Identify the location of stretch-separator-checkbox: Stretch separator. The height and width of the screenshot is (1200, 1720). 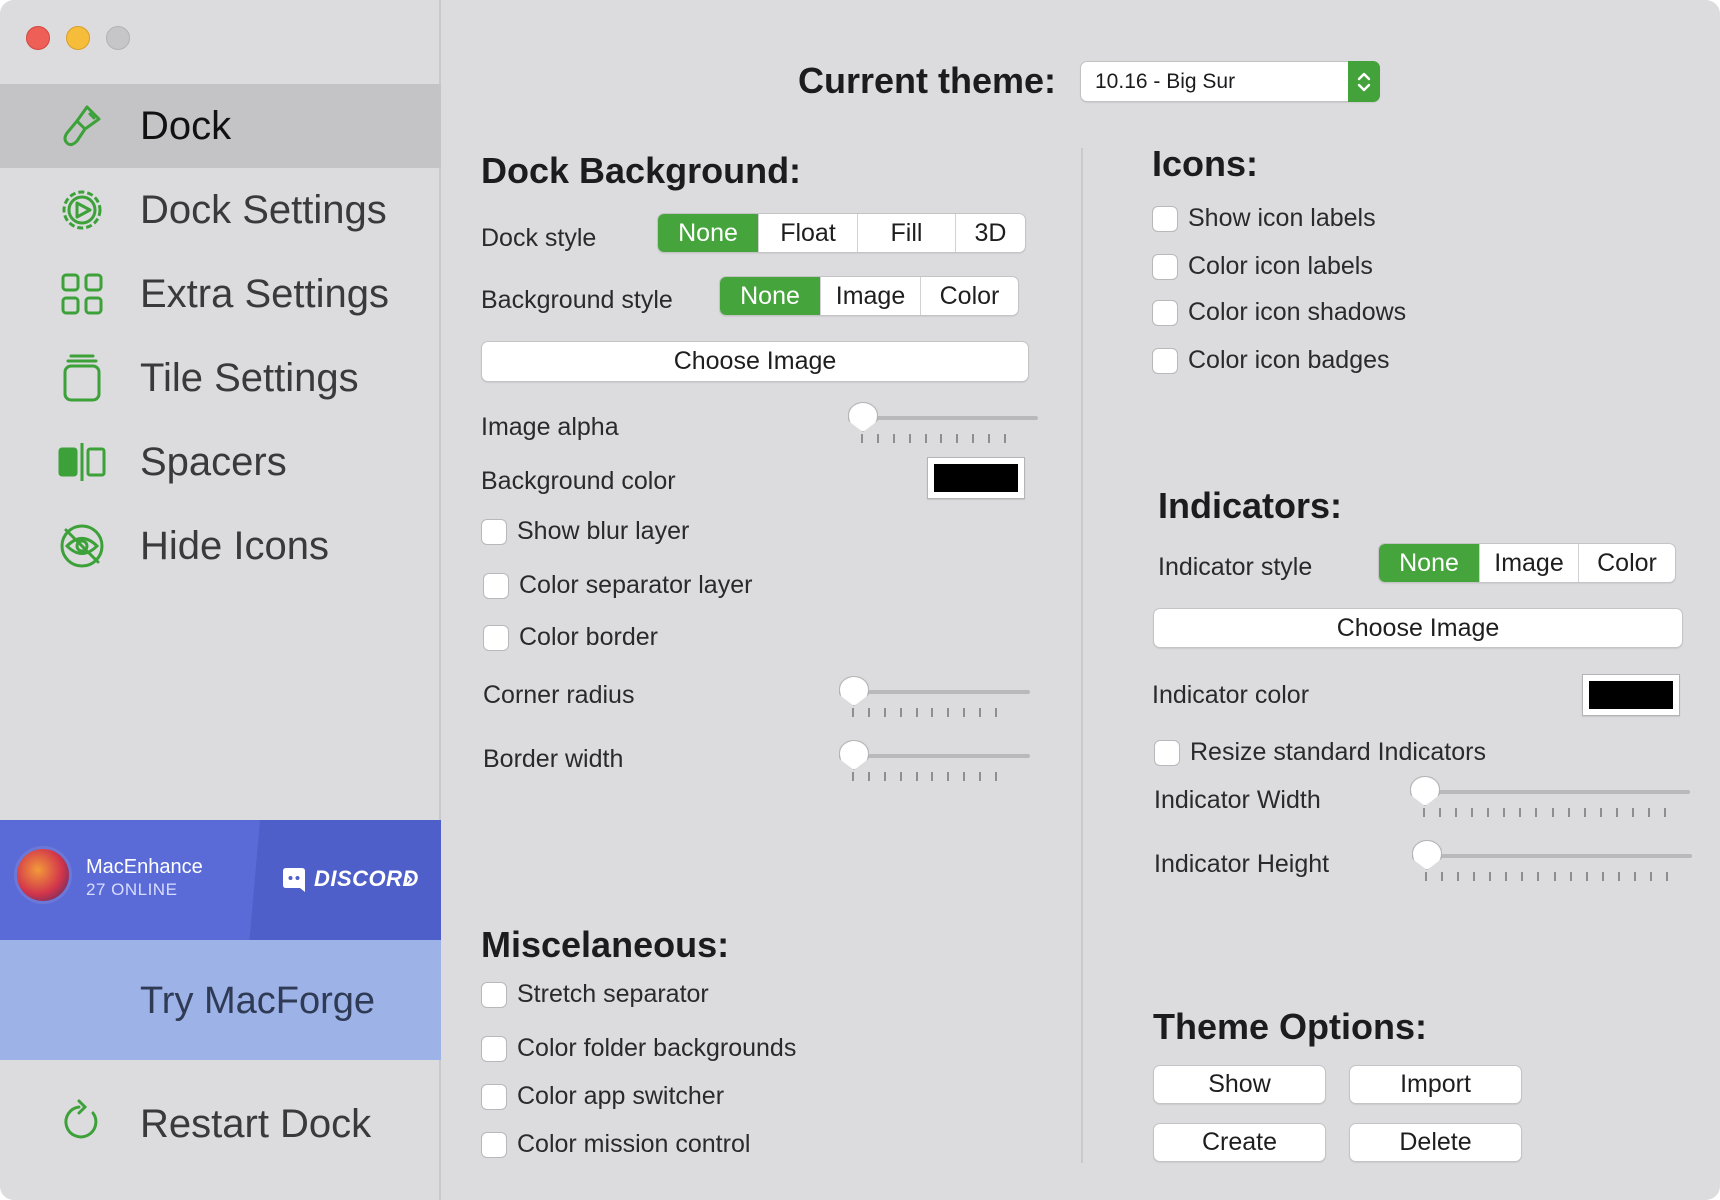
(595, 994).